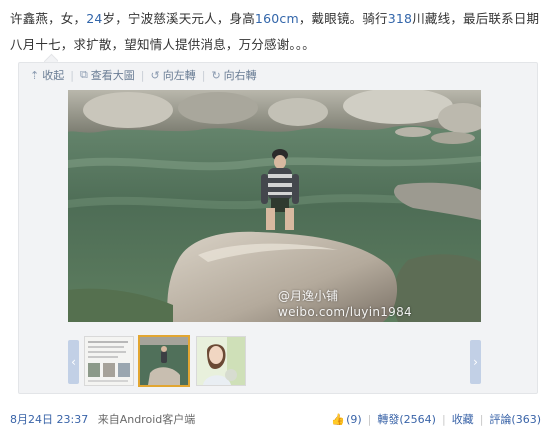 The height and width of the screenshot is (437, 550). Describe the element at coordinates (274, 361) in the screenshot. I see `thumbnail-strip: ‹ ›` at that location.